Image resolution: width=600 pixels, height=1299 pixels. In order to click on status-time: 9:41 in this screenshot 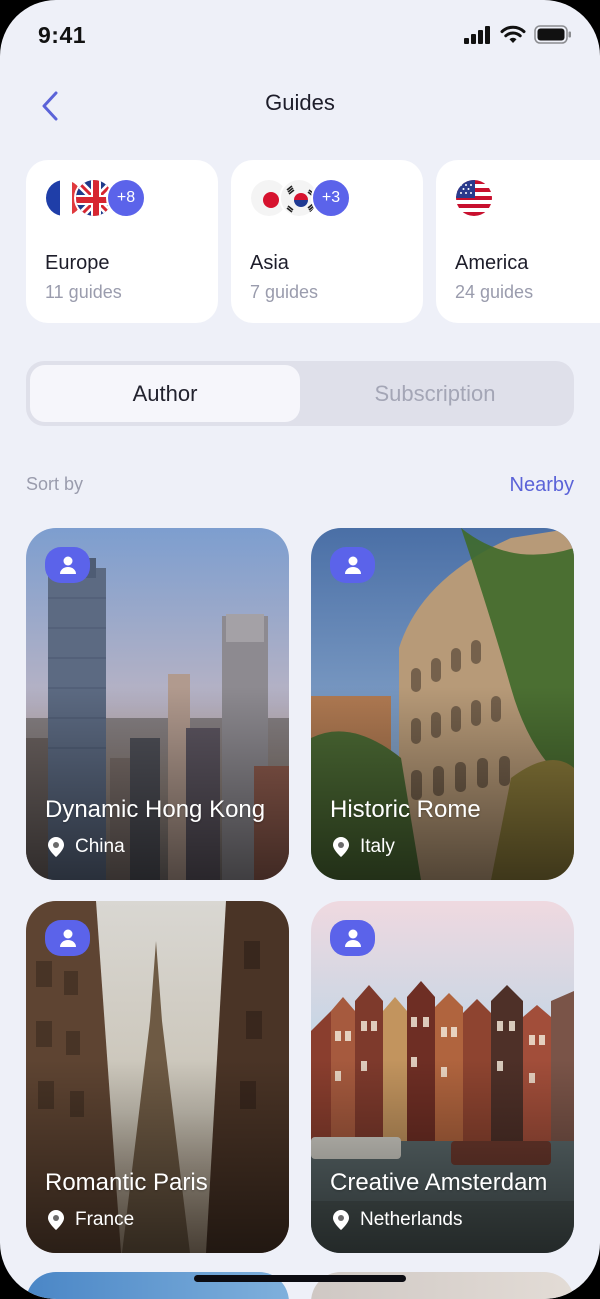, I will do `click(62, 35)`.